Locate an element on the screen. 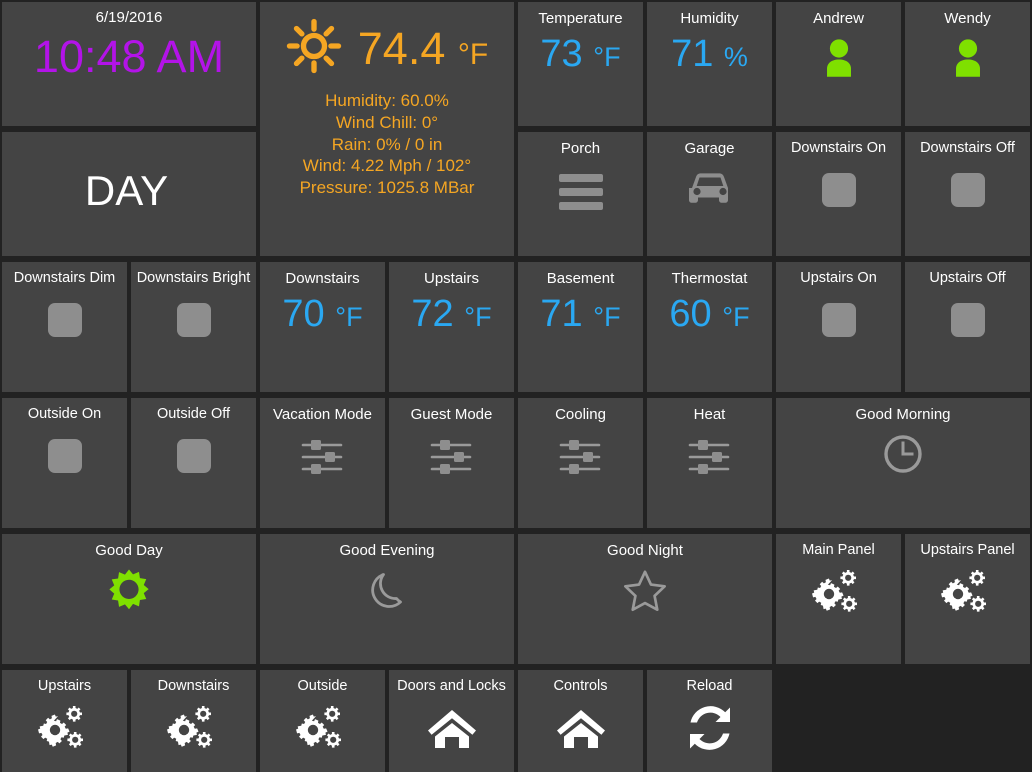 The width and height of the screenshot is (1032, 772). switch-label: Downstairs Off is located at coordinates (967, 148).